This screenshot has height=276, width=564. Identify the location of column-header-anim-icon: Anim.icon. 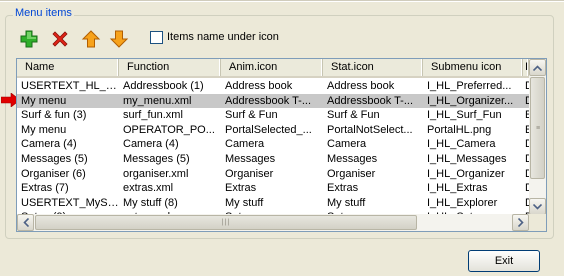
(272, 67).